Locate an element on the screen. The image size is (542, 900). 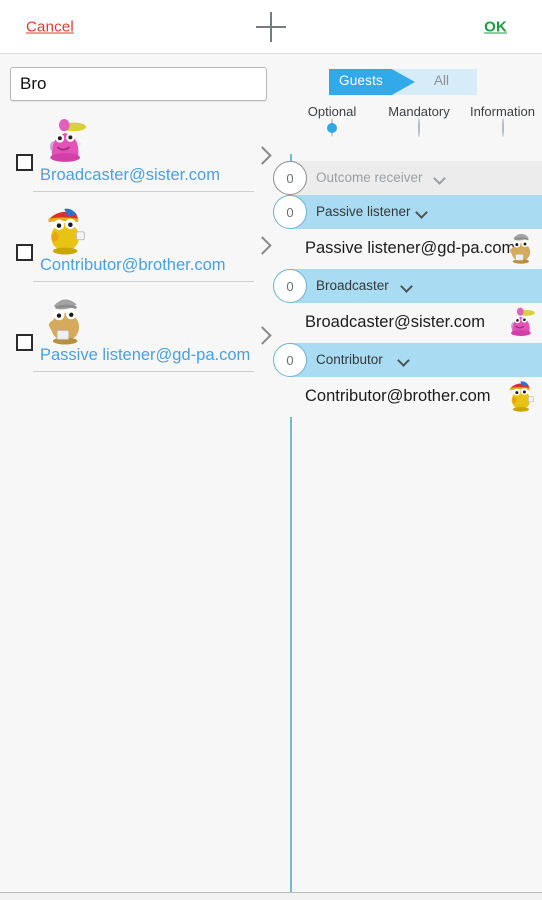
role-group-item: Broadcaster@sister.com is located at coordinates (415, 323).